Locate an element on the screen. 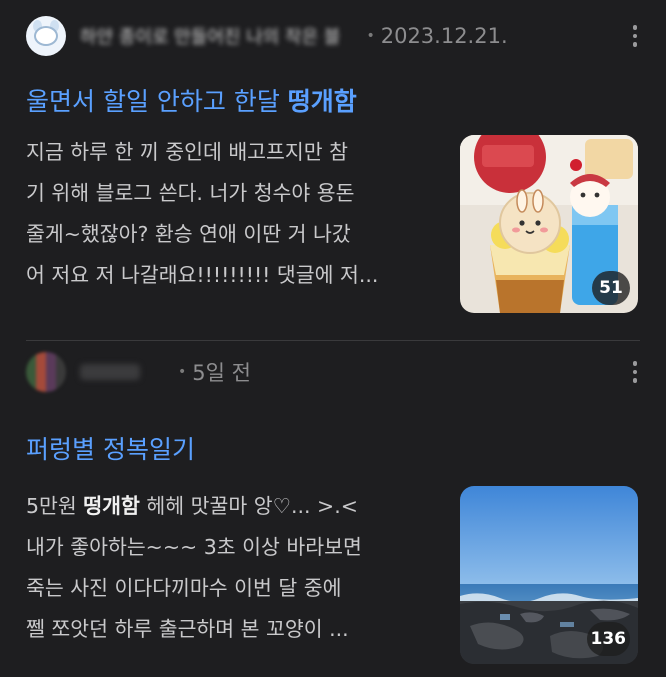 This screenshot has width=666, height=677. author-name: 하얀 종이로 만들어진 나의 작은 블 is located at coordinates (210, 36).